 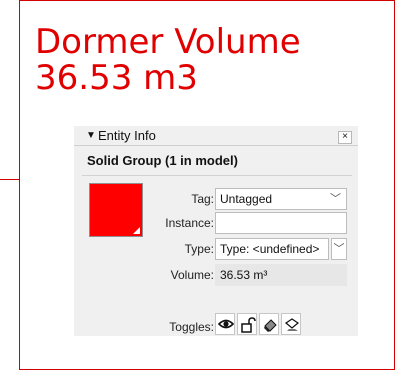 What do you see at coordinates (217, 175) in the screenshot?
I see `divider` at bounding box center [217, 175].